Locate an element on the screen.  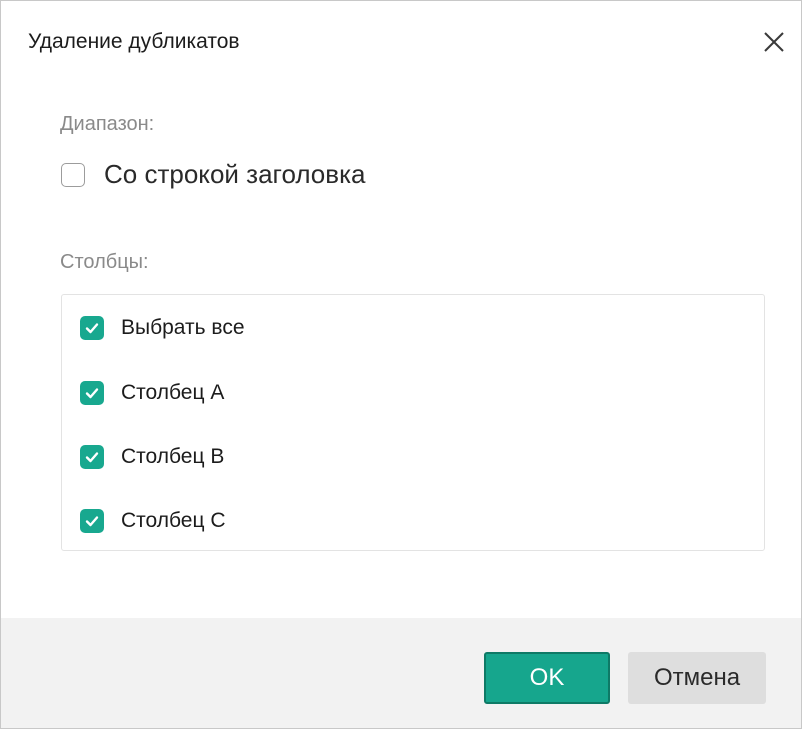
dialog-title-bar: Удаление дубликатов is located at coordinates (401, 44).